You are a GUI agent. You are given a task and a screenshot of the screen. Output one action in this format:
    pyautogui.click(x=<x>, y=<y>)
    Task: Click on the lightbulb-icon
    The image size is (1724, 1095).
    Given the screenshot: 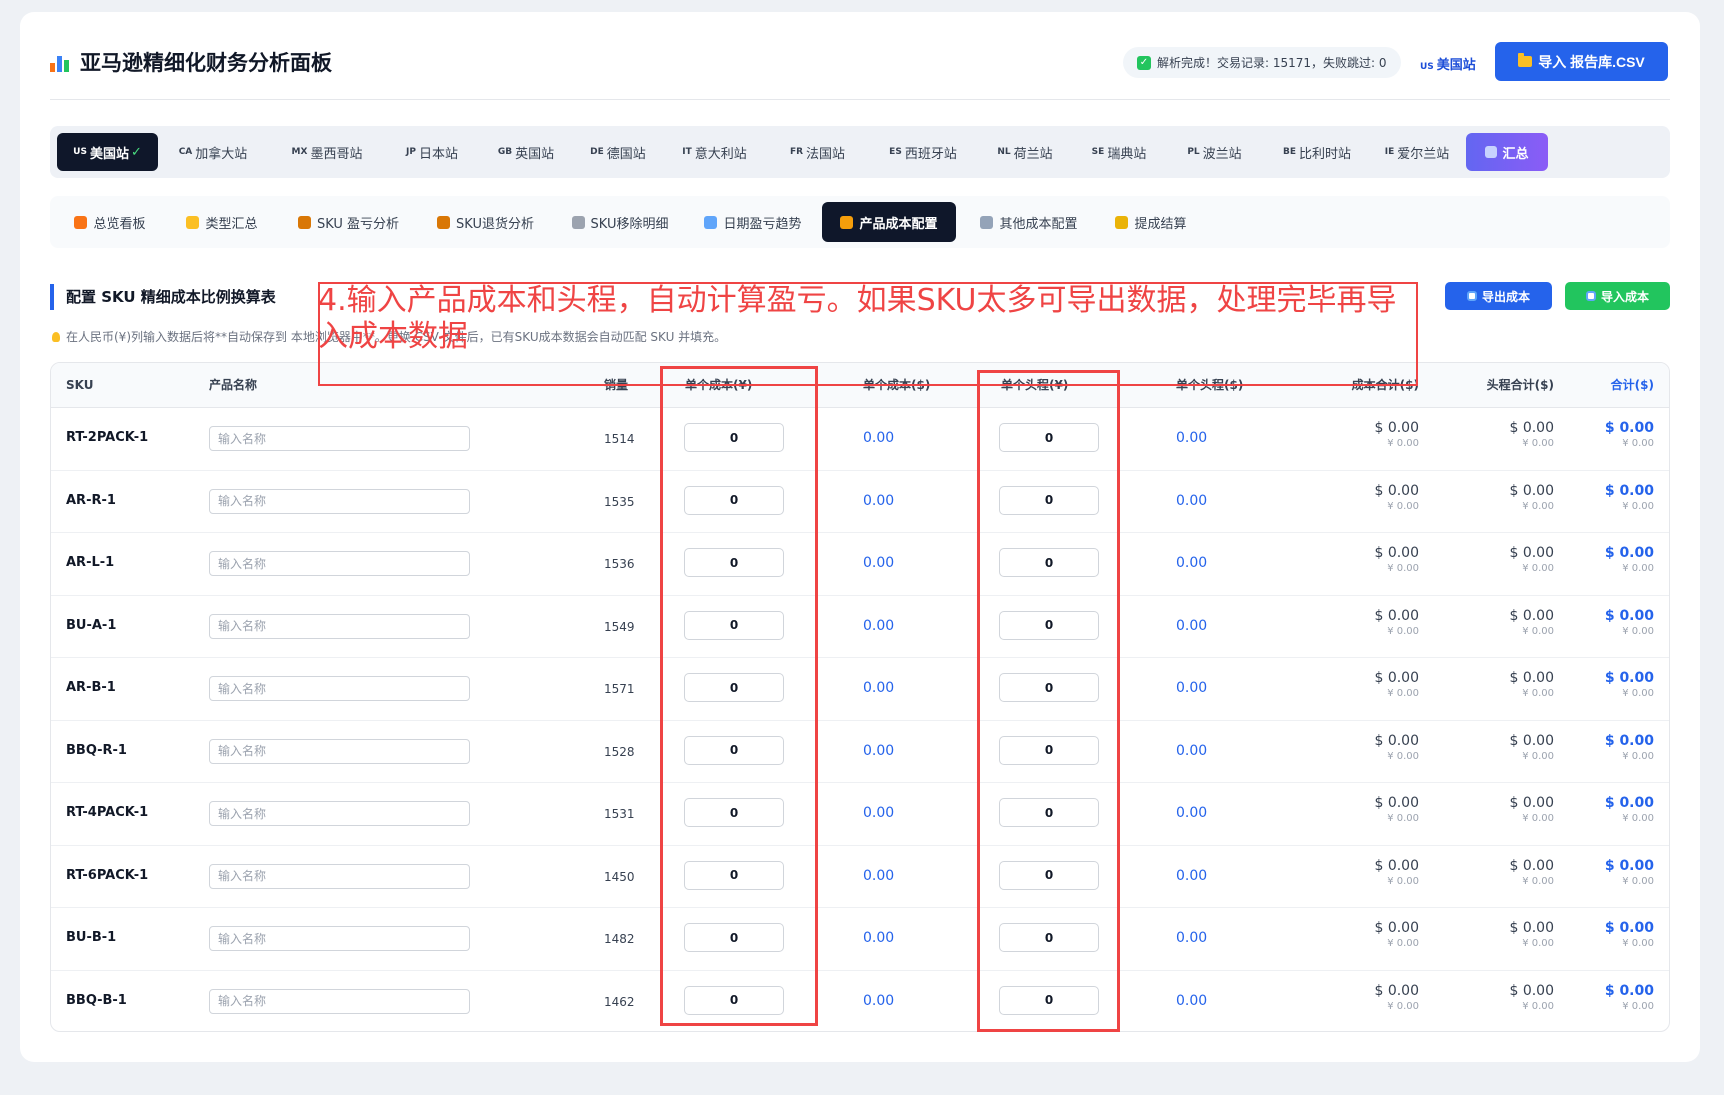 What is the action you would take?
    pyautogui.click(x=56, y=336)
    